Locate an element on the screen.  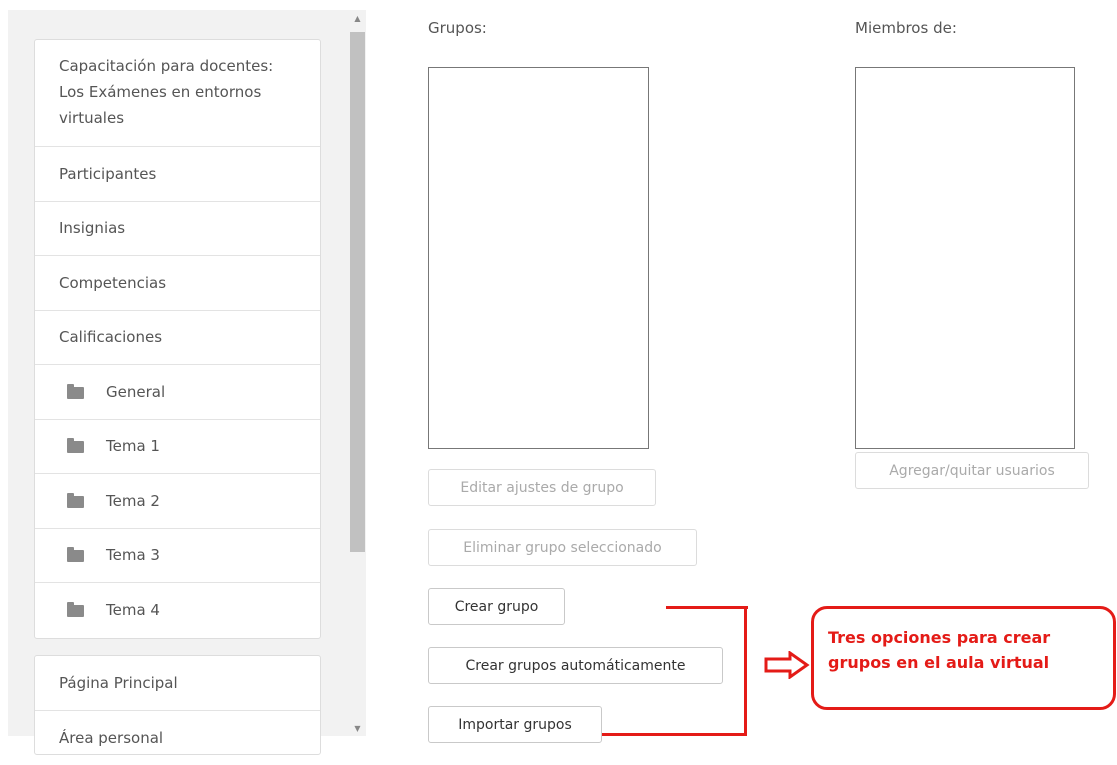
scroll-up-arrow-icon: ▲ is located at coordinates (357, 18).